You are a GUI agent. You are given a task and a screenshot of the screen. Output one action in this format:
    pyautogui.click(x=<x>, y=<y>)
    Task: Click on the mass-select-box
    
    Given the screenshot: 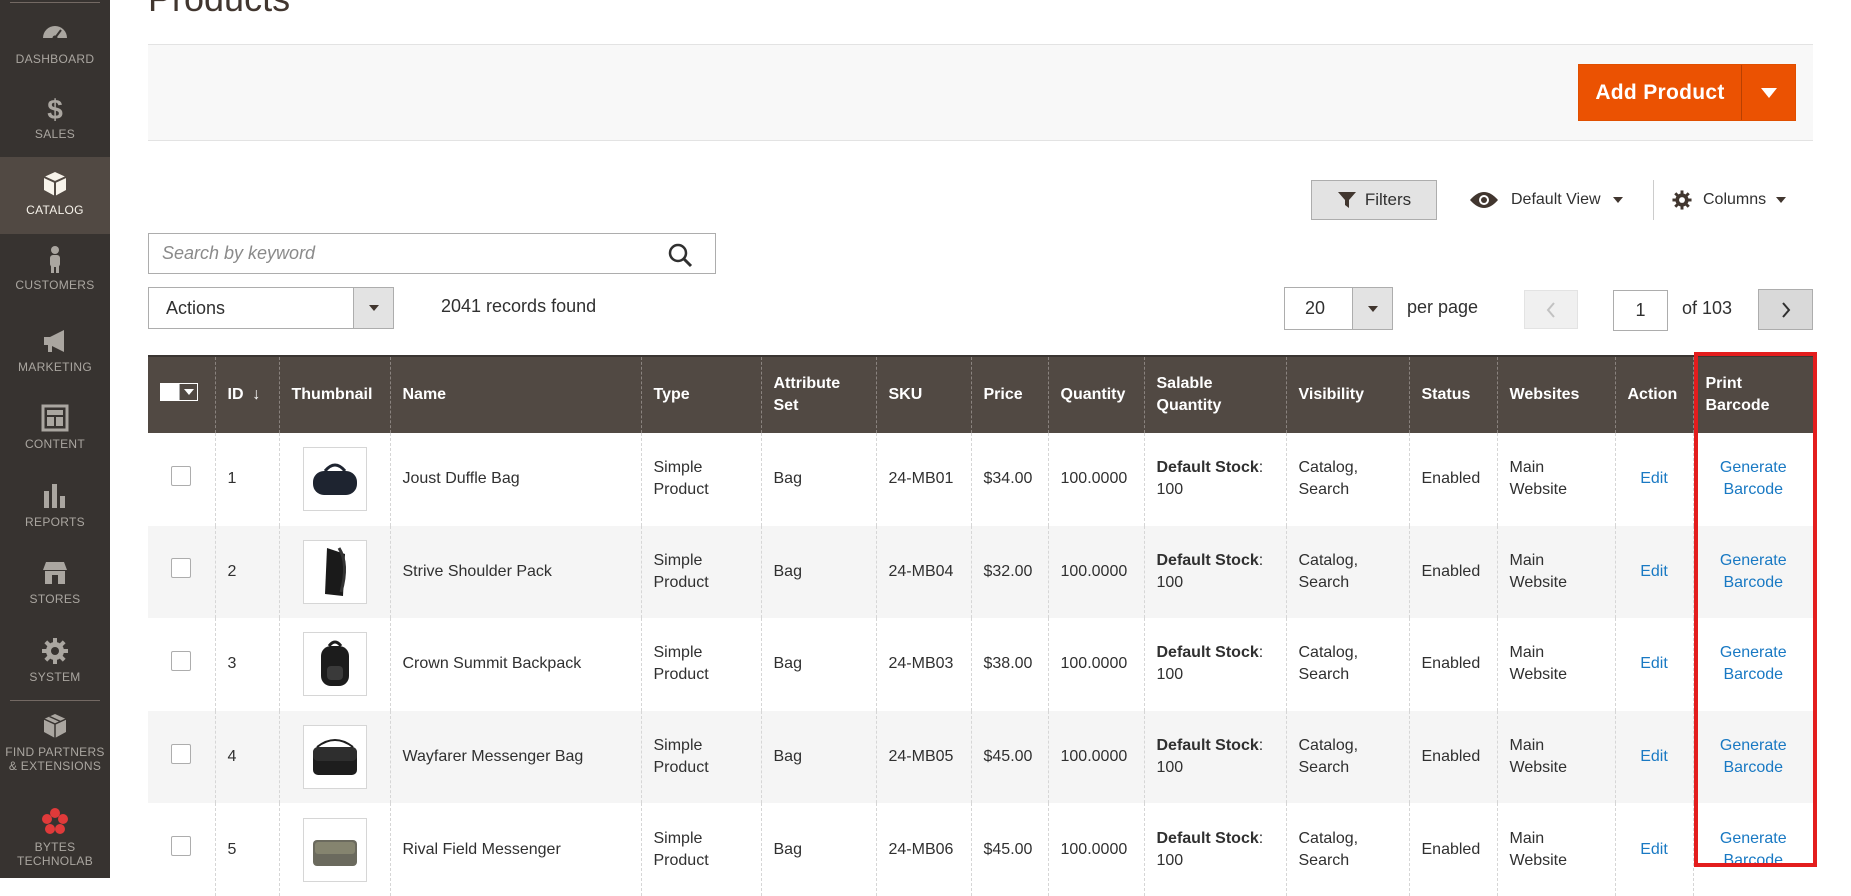 What is the action you would take?
    pyautogui.click(x=170, y=392)
    